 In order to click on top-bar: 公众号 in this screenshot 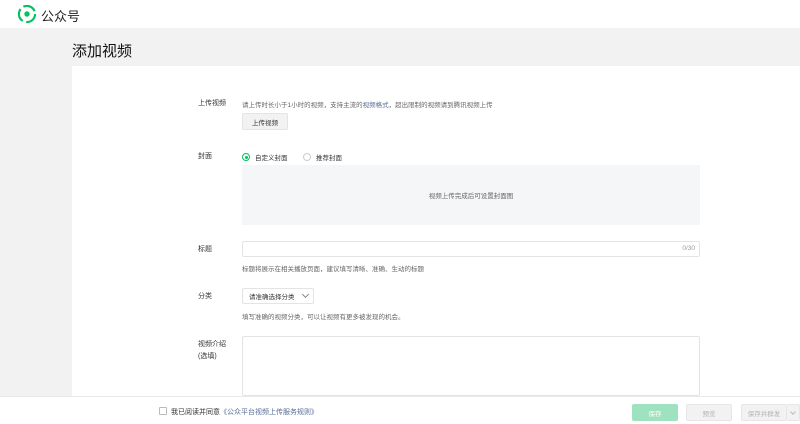, I will do `click(400, 14)`.